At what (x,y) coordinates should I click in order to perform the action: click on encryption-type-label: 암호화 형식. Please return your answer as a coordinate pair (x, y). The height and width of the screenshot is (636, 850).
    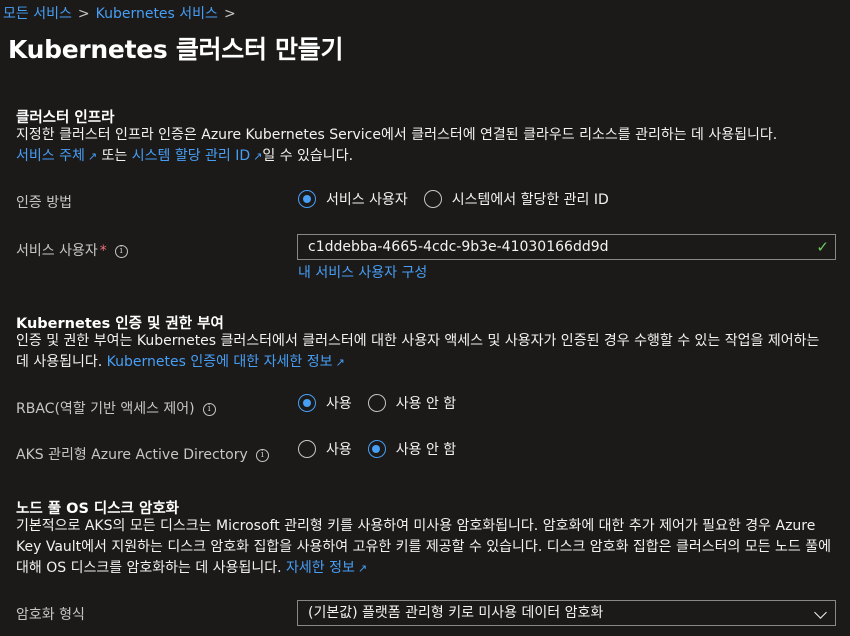
    Looking at the image, I should click on (50, 615).